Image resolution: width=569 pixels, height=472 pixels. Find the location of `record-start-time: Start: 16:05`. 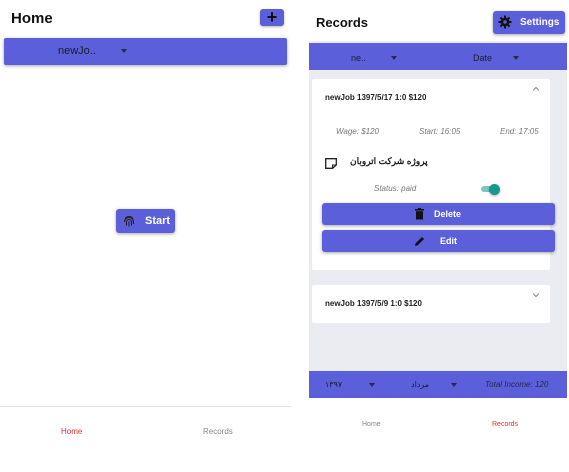

record-start-time: Start: 16:05 is located at coordinates (440, 131).